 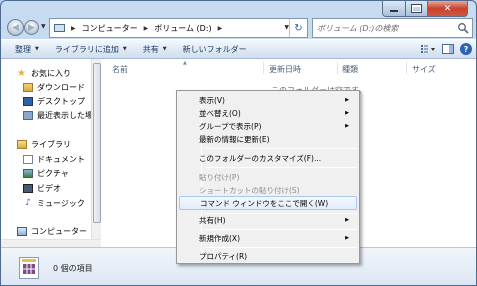 I want to click on nav-item-videos: ビデオ, so click(x=42, y=188).